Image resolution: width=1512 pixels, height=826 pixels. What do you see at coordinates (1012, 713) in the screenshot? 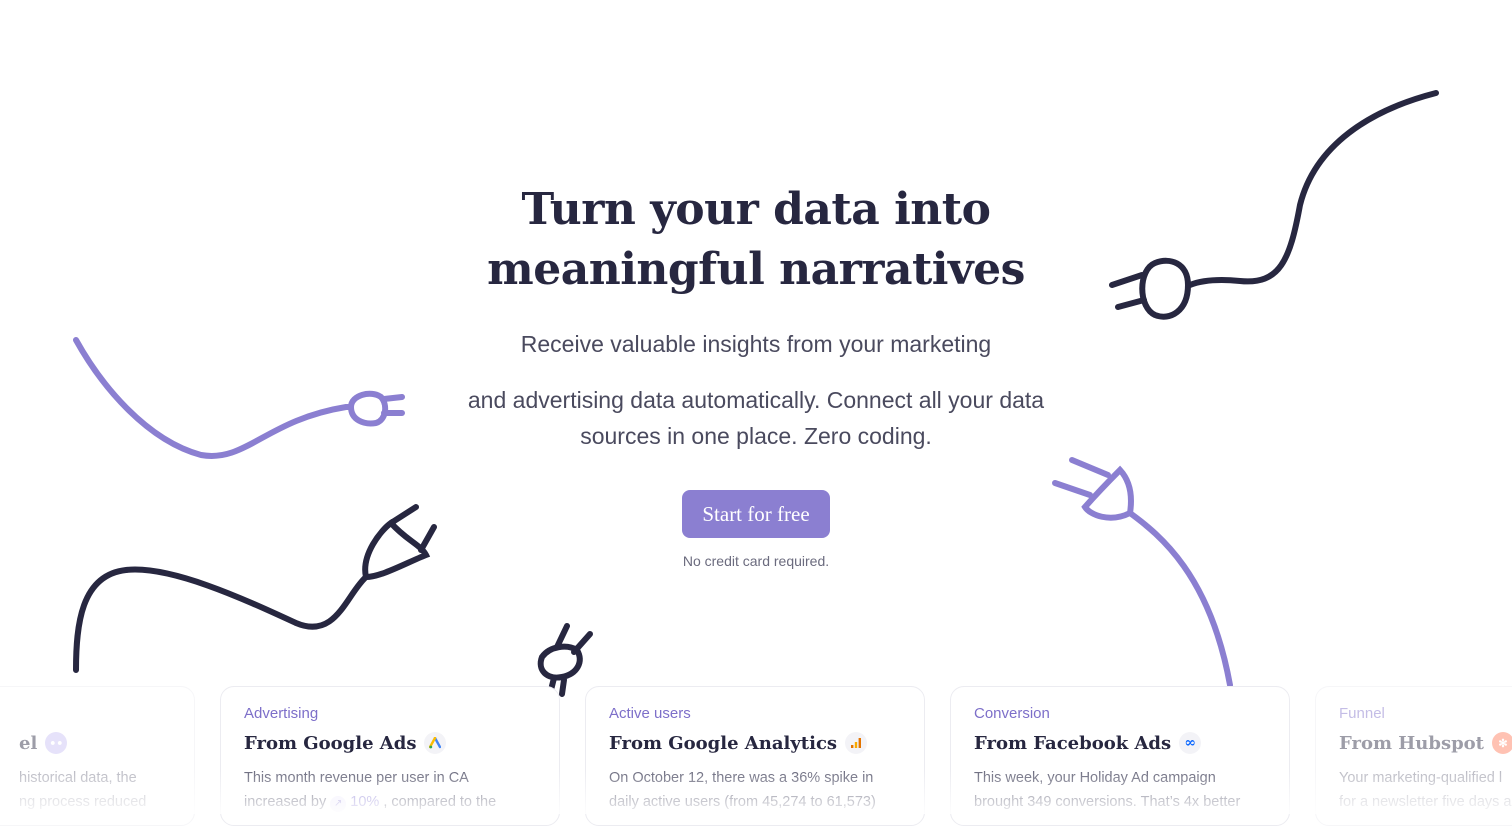
I see `card-category: Conversion` at bounding box center [1012, 713].